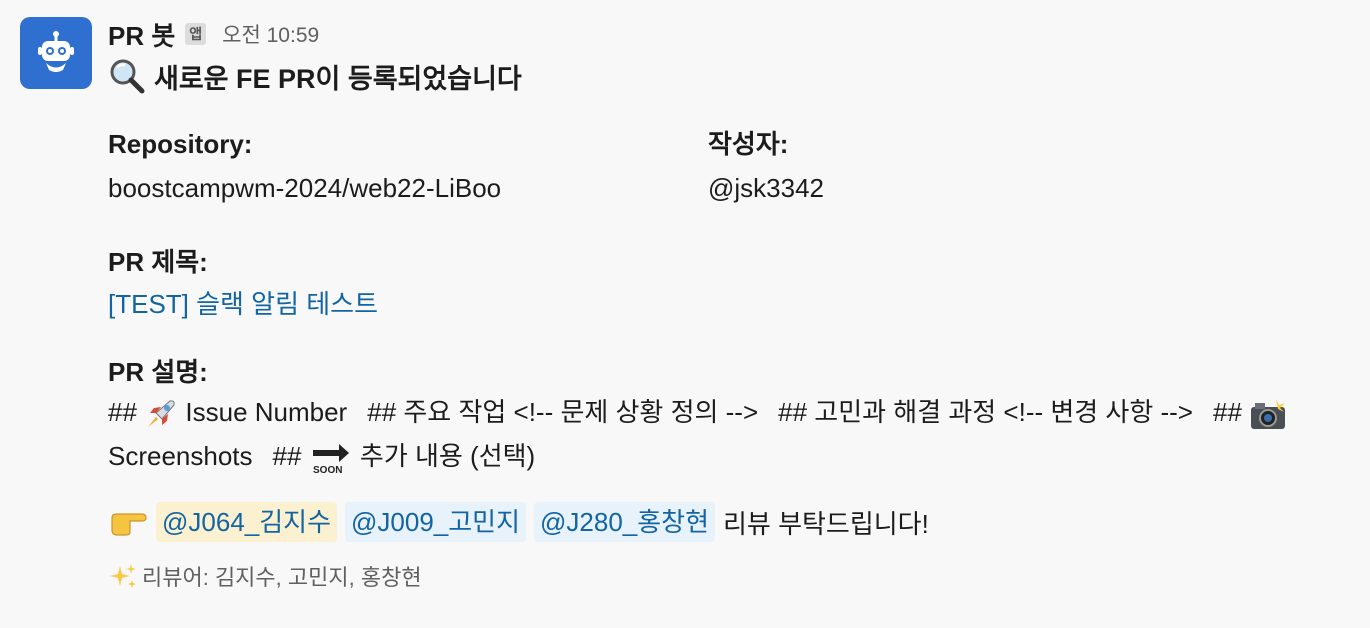 The width and height of the screenshot is (1370, 628). What do you see at coordinates (826, 523) in the screenshot?
I see `review-request-text: 리뷰 부탁드립니다!` at bounding box center [826, 523].